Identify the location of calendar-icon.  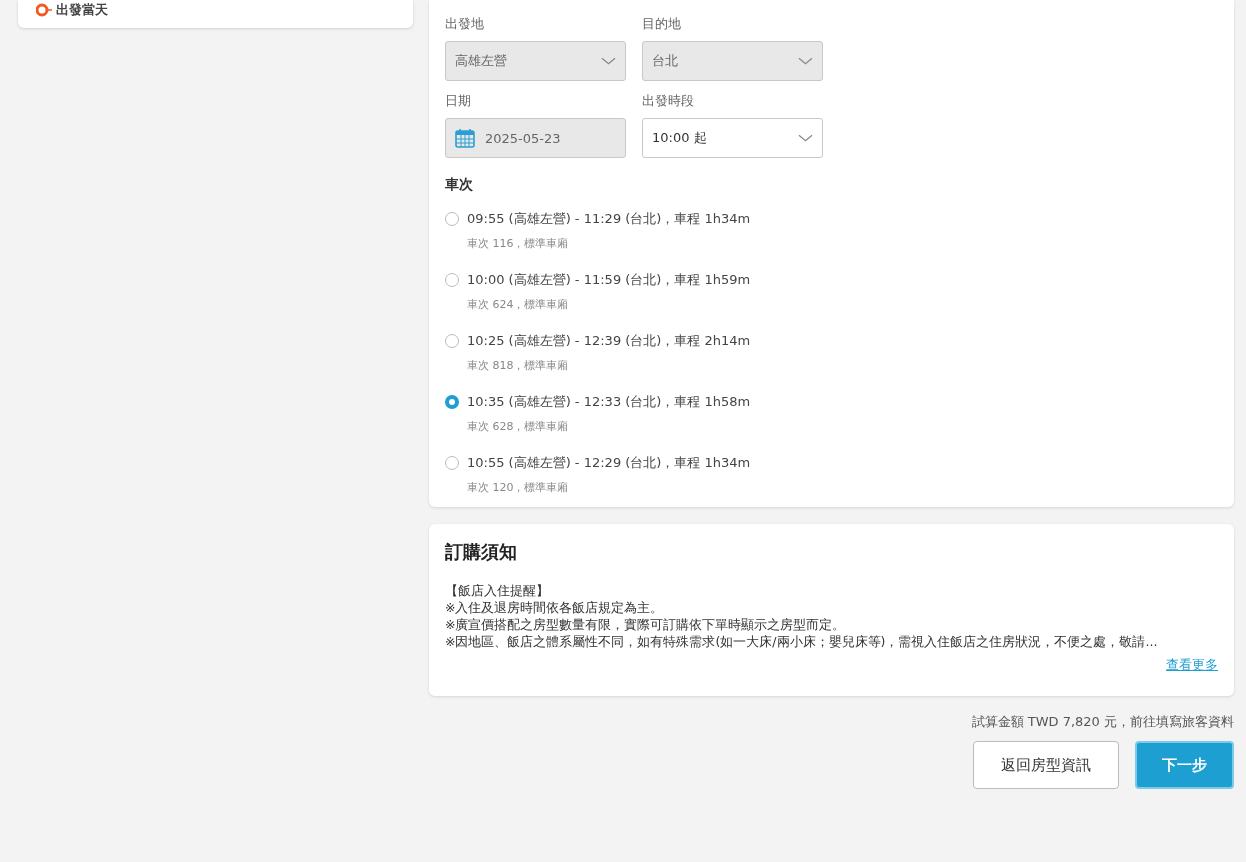
(465, 138).